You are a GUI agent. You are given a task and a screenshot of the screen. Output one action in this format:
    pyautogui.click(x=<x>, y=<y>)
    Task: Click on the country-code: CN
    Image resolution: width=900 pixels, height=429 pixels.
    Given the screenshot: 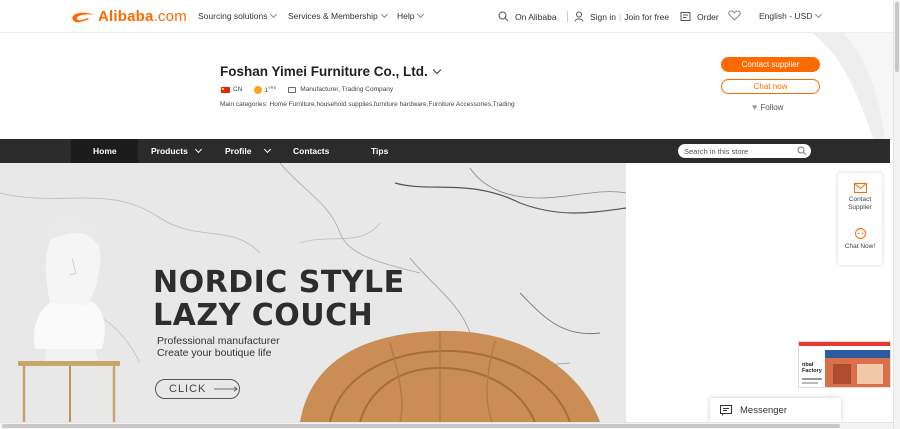 What is the action you would take?
    pyautogui.click(x=238, y=90)
    